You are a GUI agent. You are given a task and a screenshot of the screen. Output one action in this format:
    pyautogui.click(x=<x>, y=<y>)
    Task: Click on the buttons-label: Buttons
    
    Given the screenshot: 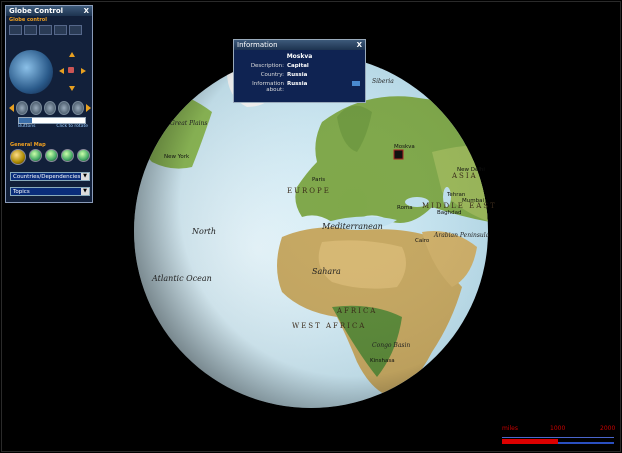 What is the action you would take?
    pyautogui.click(x=27, y=126)
    